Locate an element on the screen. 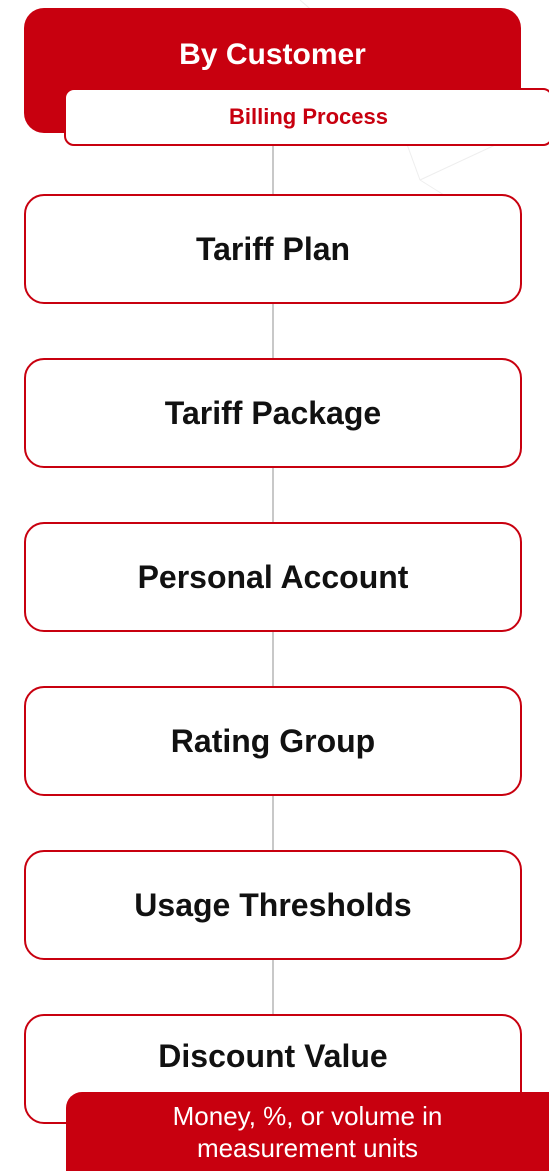 The width and height of the screenshot is (549, 1171). discount-note: Money, %, or volume in measurement units is located at coordinates (307, 1131).